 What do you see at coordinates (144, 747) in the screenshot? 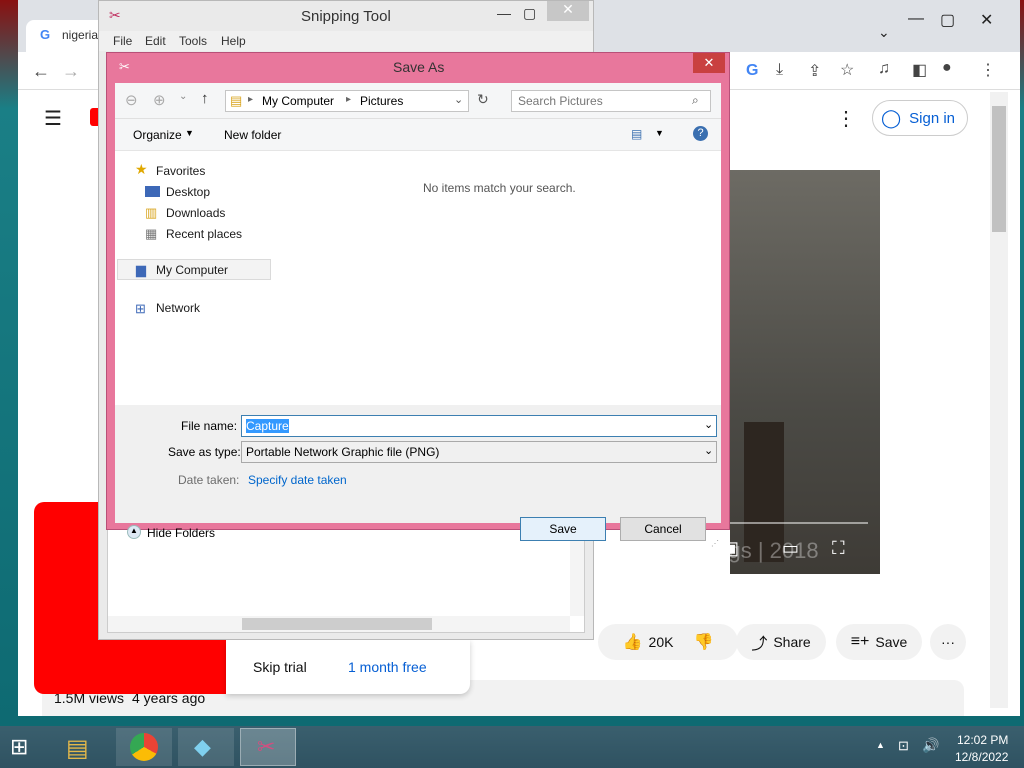
I see `taskbar-chrome` at bounding box center [144, 747].